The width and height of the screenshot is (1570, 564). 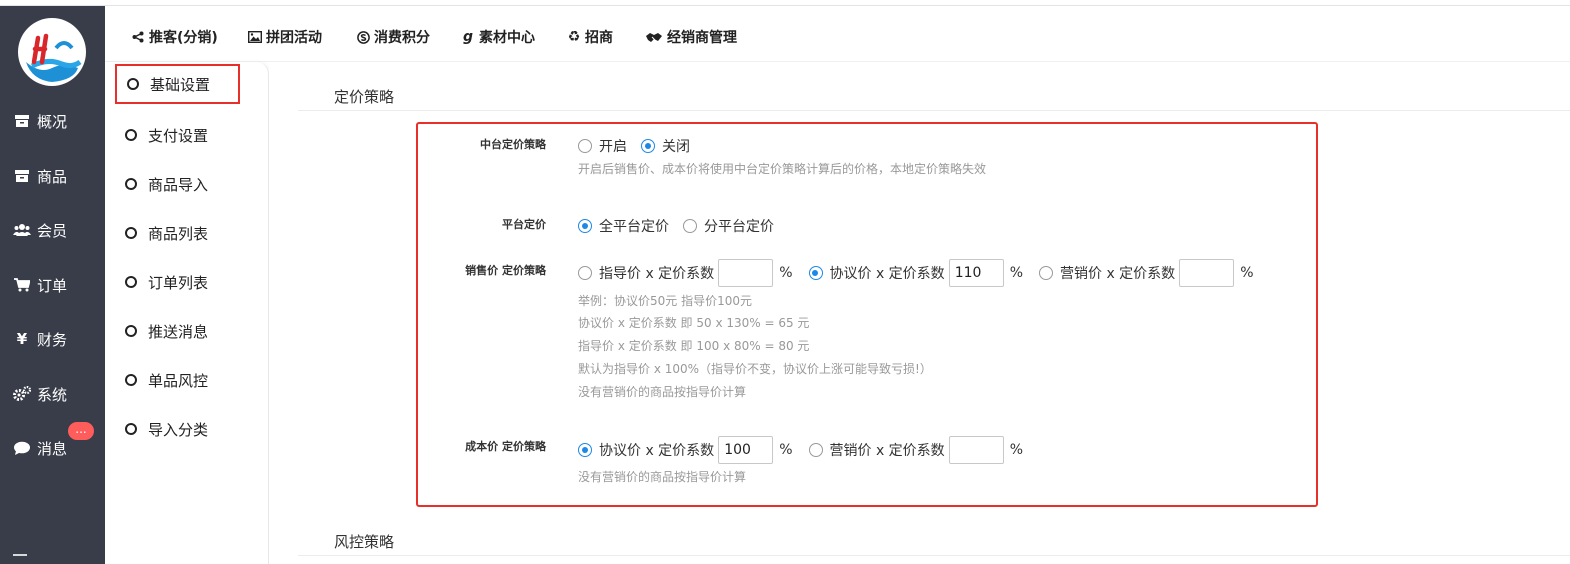 I want to click on radio-cost-marketing, so click(x=815, y=450).